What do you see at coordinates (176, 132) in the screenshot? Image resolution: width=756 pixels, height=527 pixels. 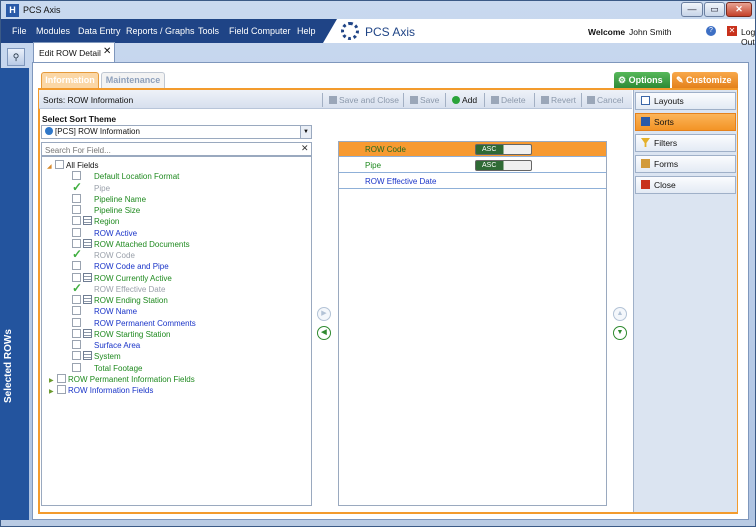 I see `sort-theme-select: [PCS] ROW Information` at bounding box center [176, 132].